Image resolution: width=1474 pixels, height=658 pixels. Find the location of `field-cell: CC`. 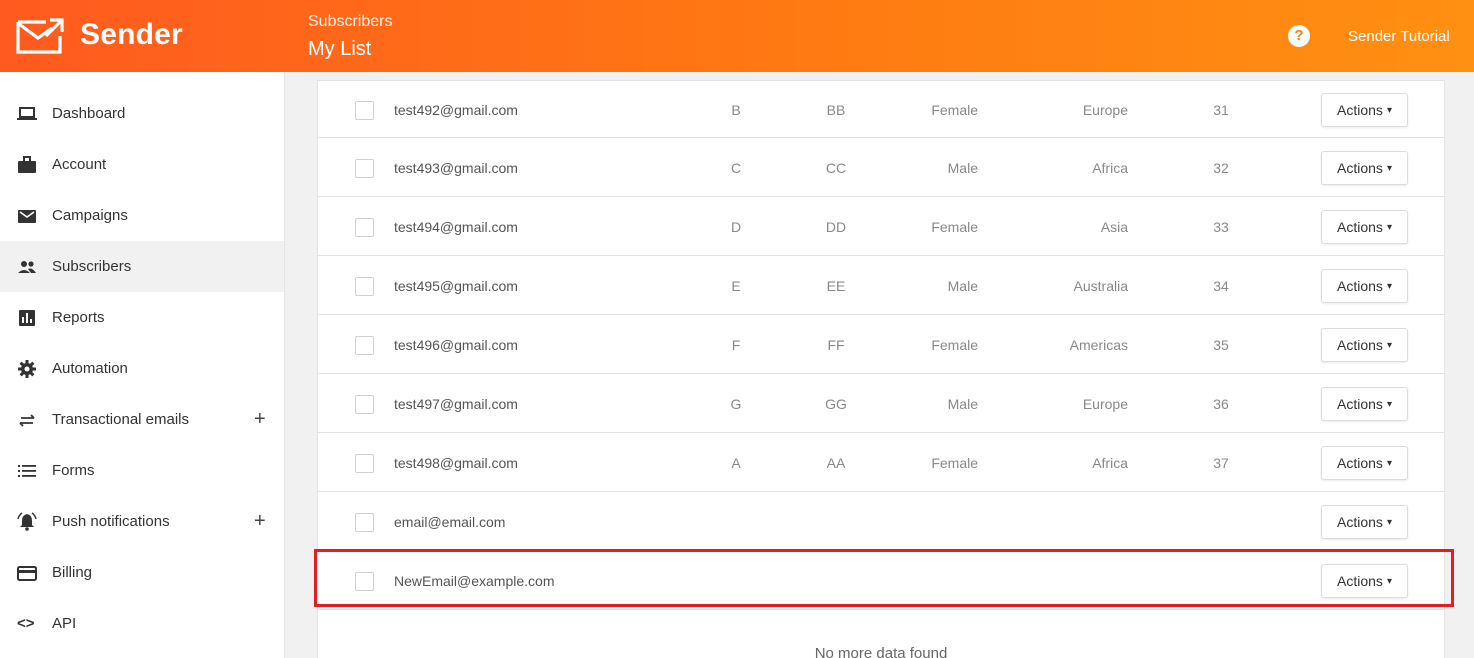

field-cell: CC is located at coordinates (836, 168).